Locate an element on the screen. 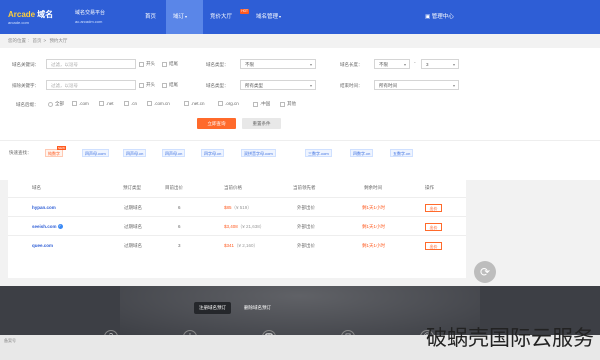 The height and width of the screenshot is (360, 600). quick-tag: 五数字.cn is located at coordinates (402, 153).